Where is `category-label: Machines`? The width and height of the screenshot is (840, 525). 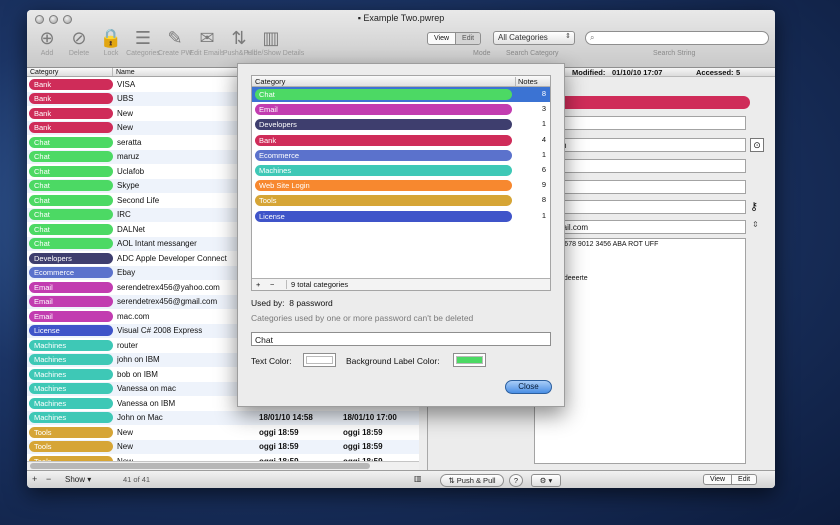
category-label: Machines is located at coordinates (383, 170).